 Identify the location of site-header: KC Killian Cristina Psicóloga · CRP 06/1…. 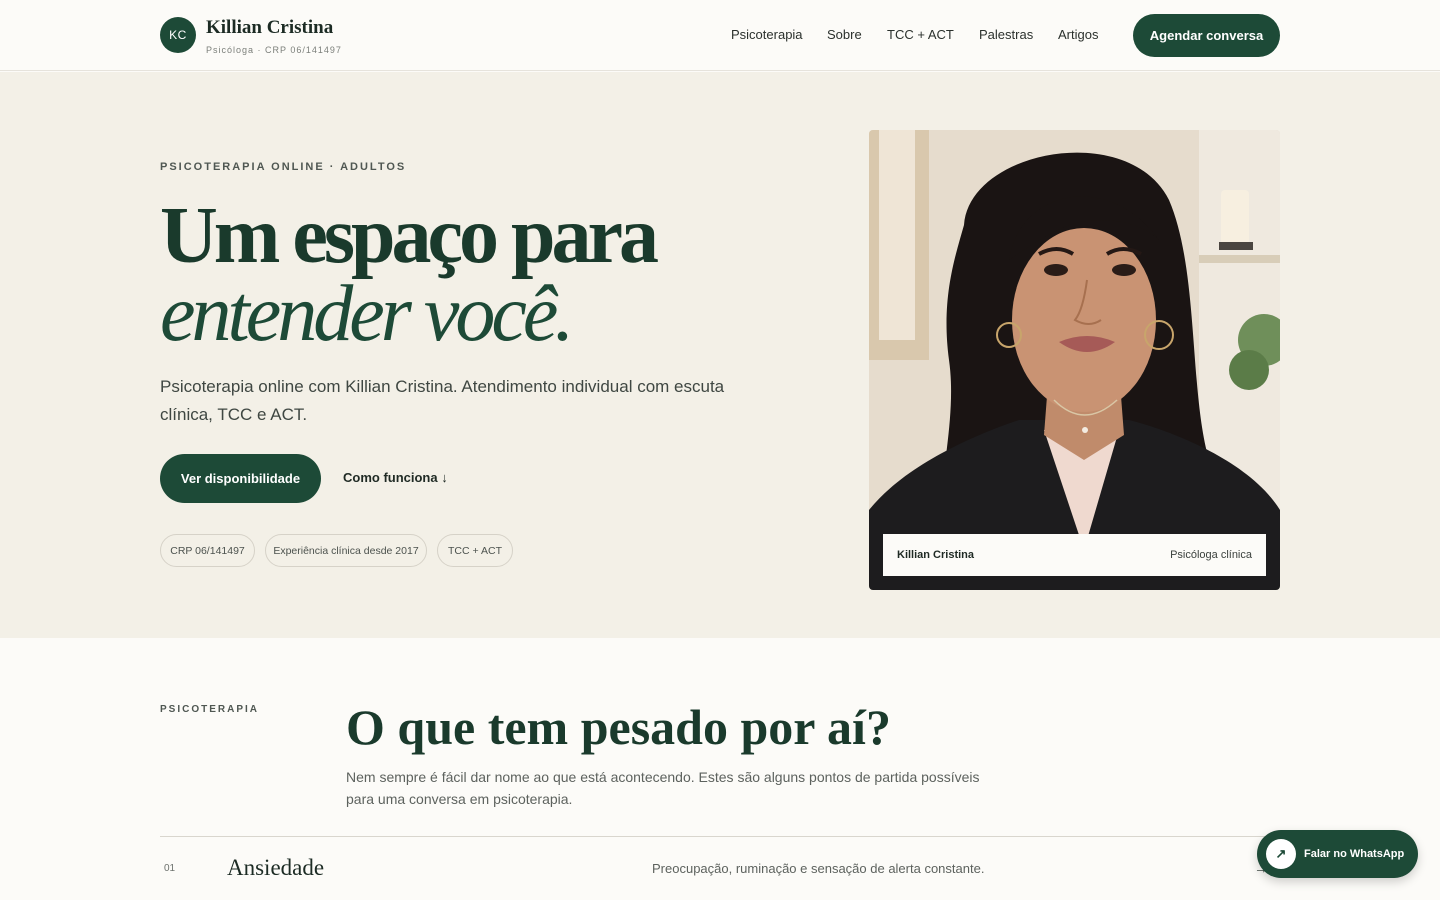
(720, 35).